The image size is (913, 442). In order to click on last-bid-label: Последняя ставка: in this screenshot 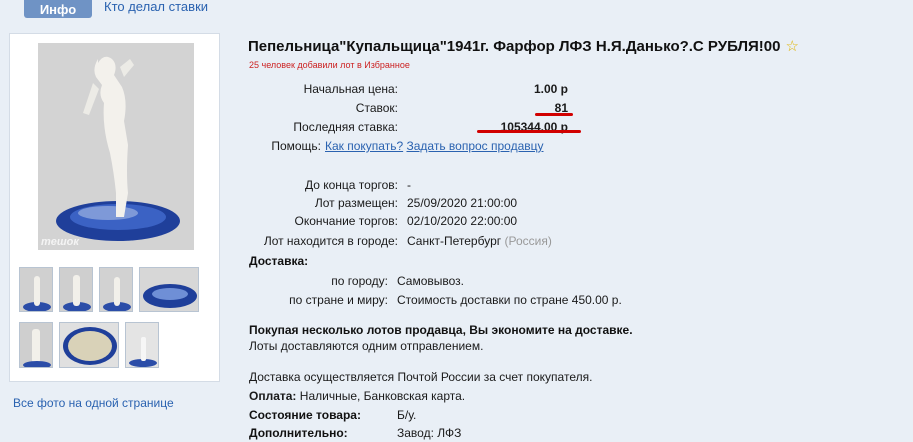, I will do `click(345, 127)`.